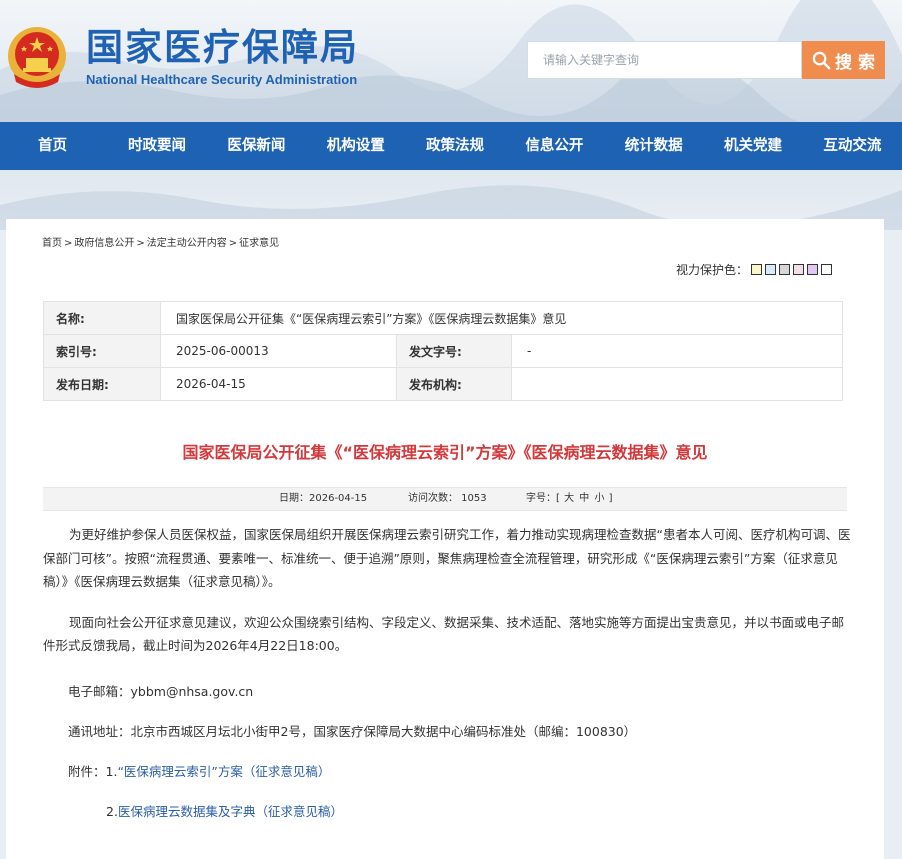 This screenshot has width=902, height=859. What do you see at coordinates (93, 771) in the screenshot?
I see `attachments-label: 附件：1.` at bounding box center [93, 771].